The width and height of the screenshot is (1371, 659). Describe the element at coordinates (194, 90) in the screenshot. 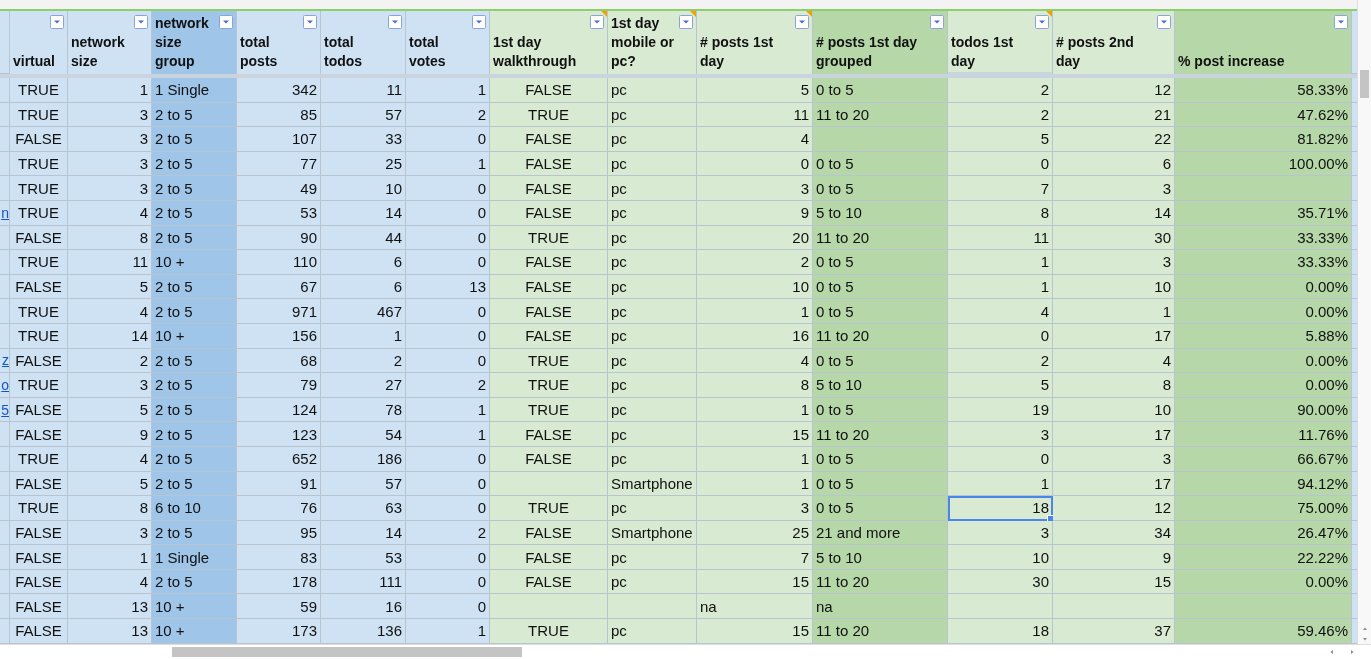

I see `table-cell: 1 Single` at that location.